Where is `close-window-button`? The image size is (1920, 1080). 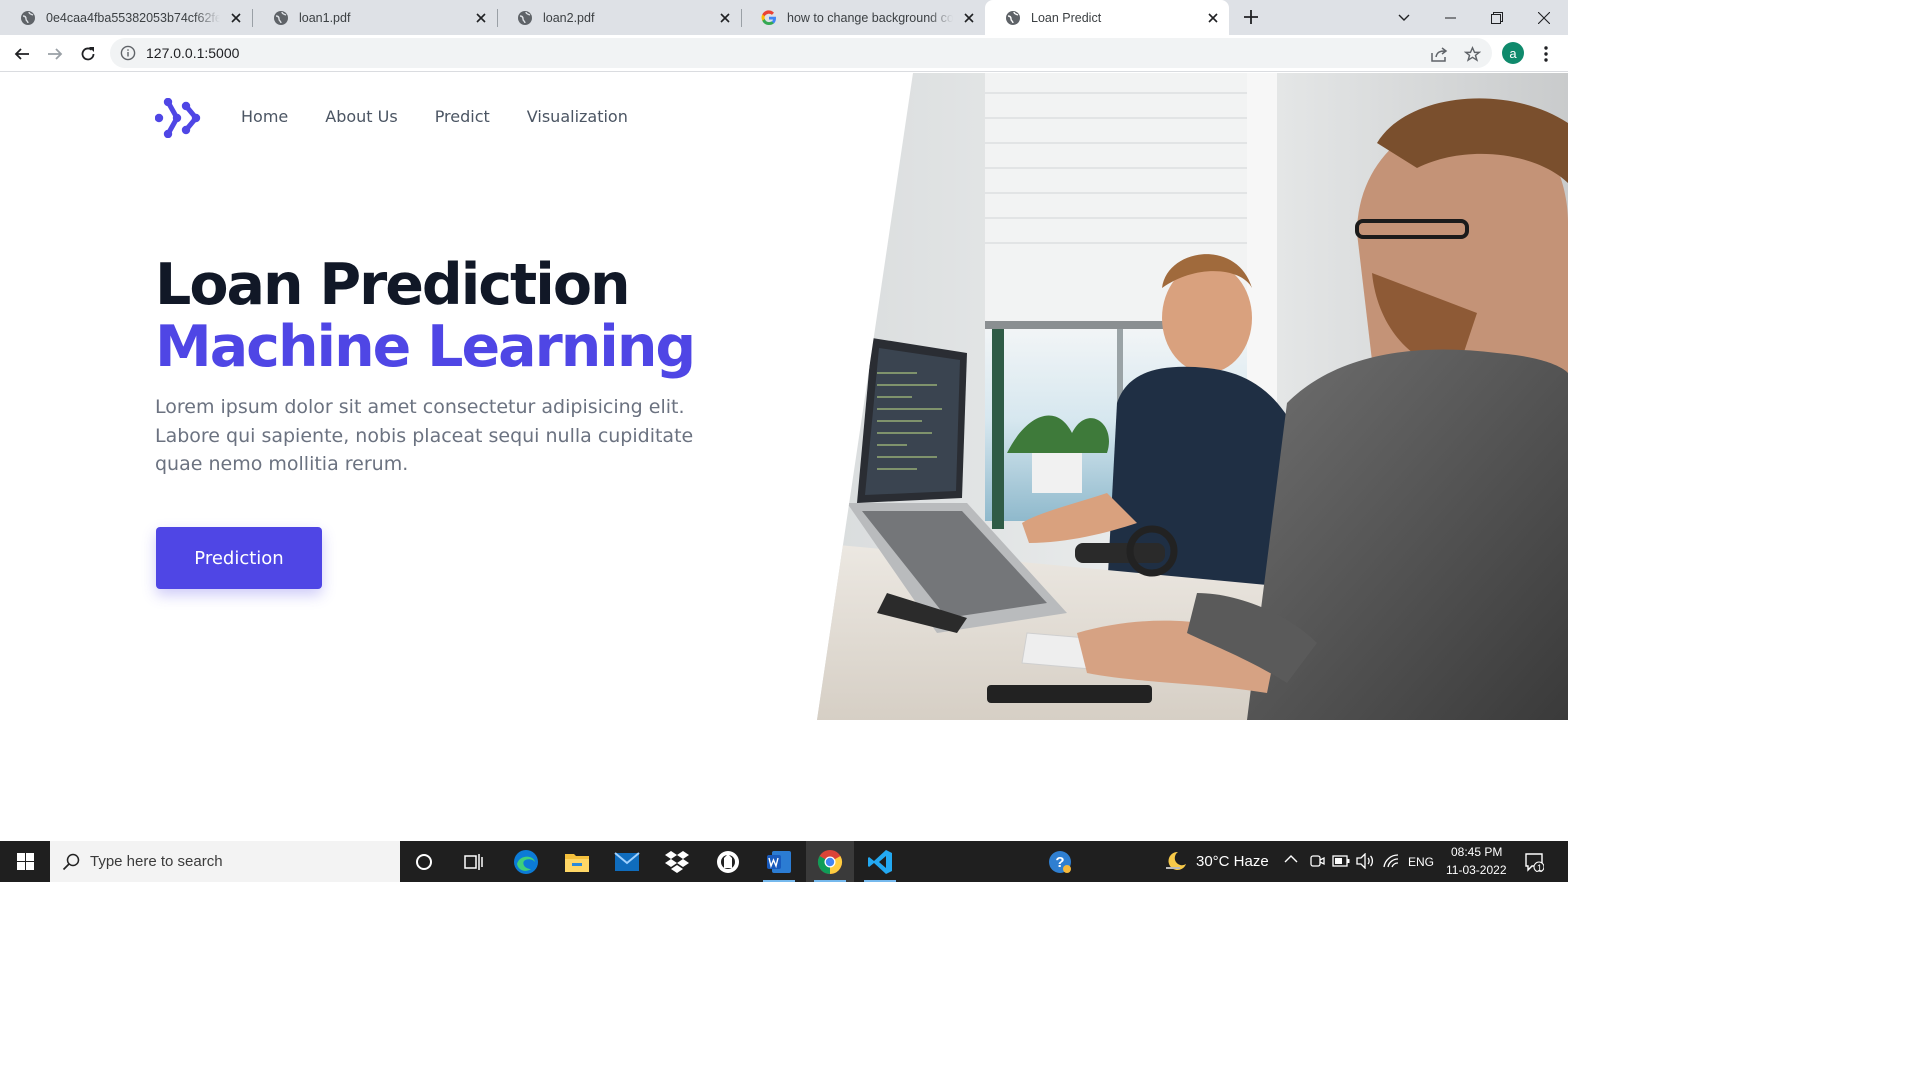
close-window-button is located at coordinates (1544, 17).